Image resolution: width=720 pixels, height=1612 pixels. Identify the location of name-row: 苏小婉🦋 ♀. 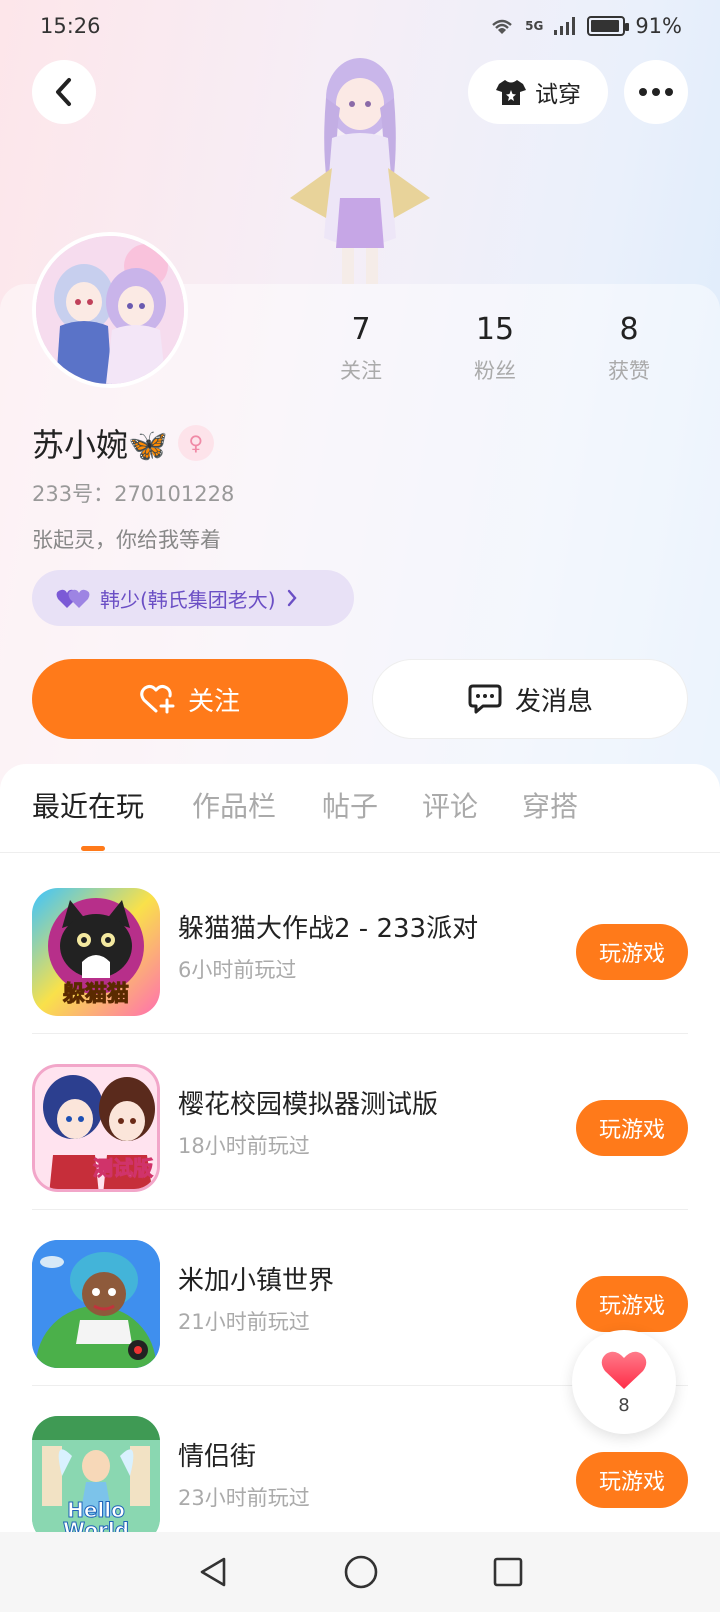
(123, 443).